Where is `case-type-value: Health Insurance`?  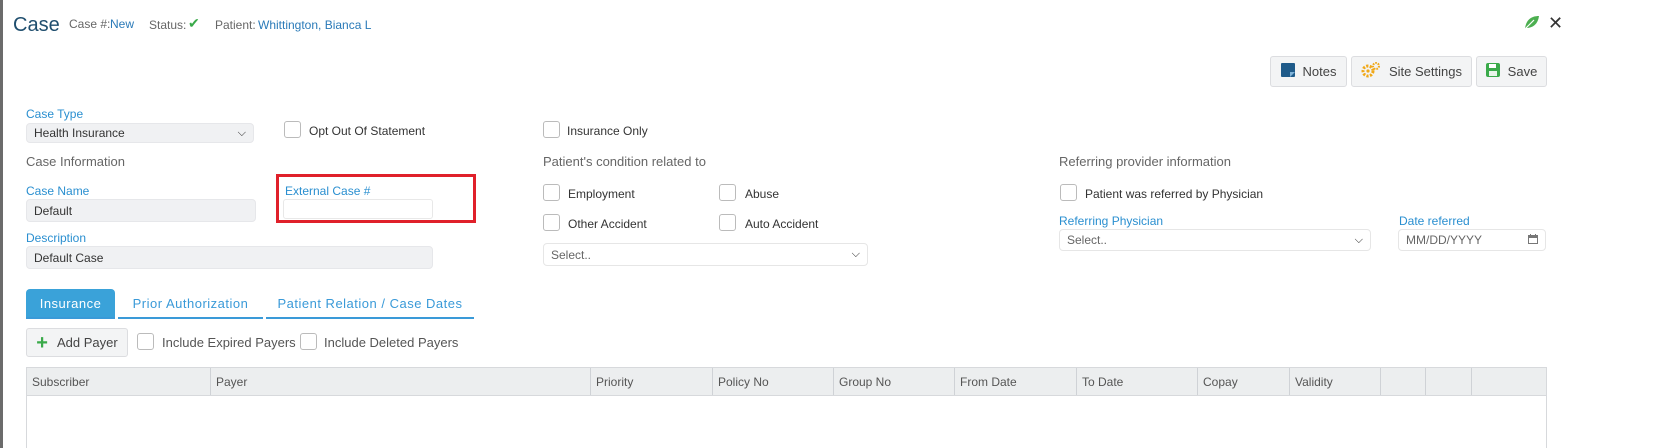
case-type-value: Health Insurance is located at coordinates (79, 133).